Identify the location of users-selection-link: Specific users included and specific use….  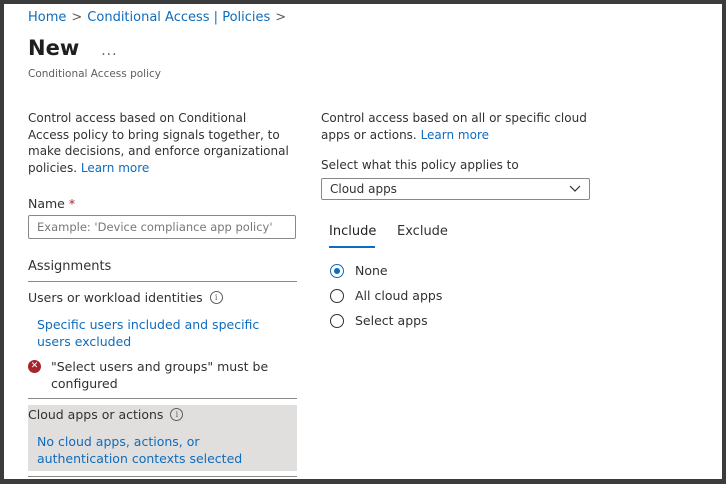
(162, 333).